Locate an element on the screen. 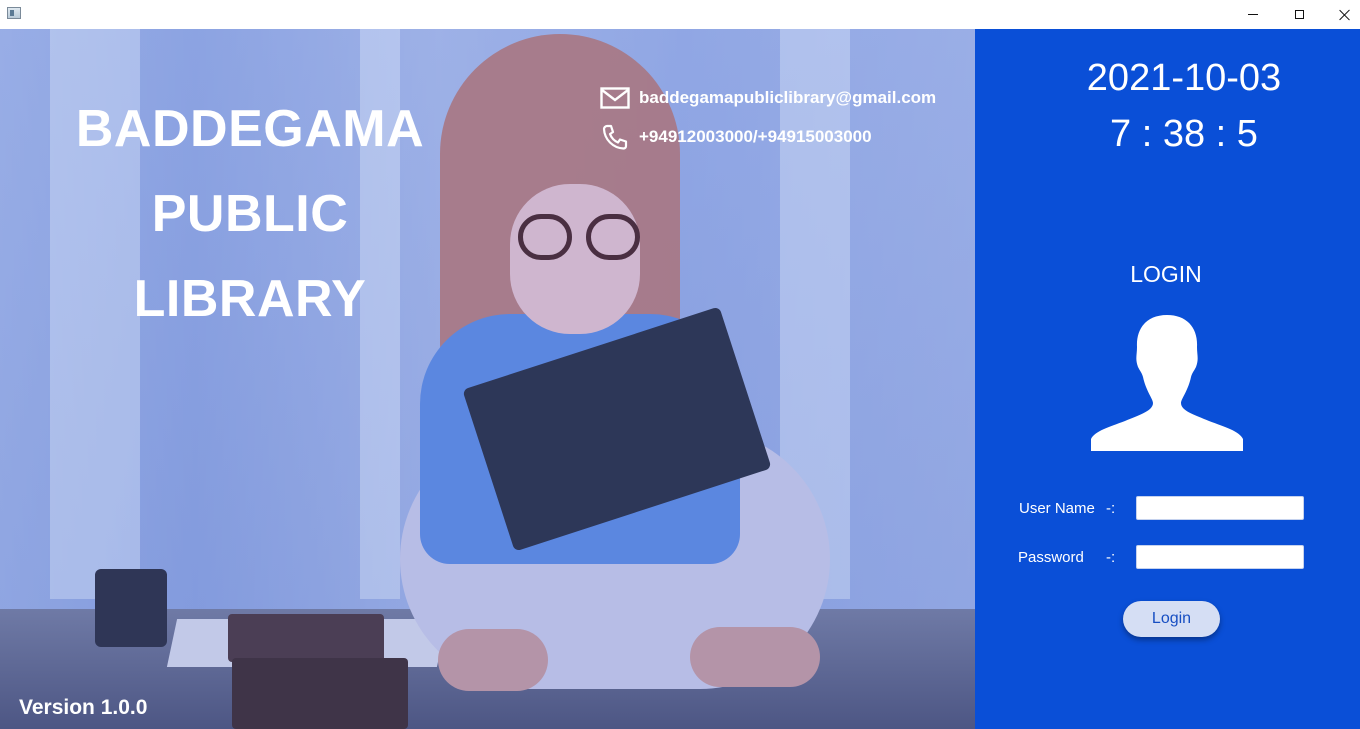  login-heading: LOGIN is located at coordinates (1166, 274).